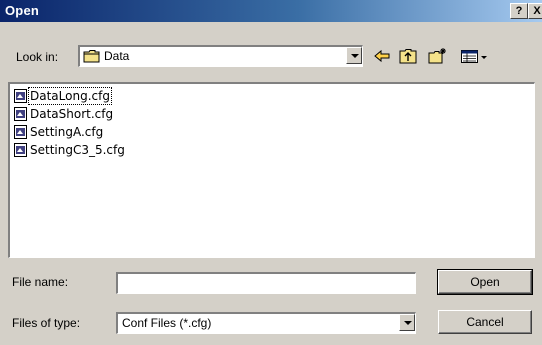 This screenshot has height=345, width=542. I want to click on look-in-dropdown: Data, so click(220, 56).